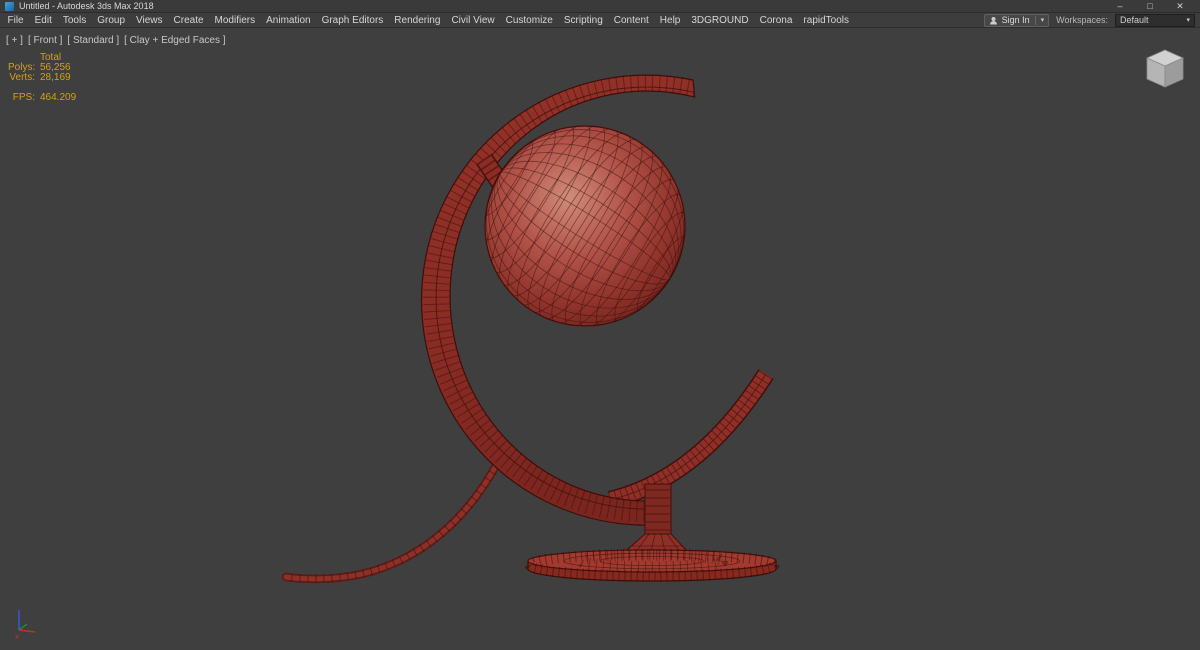 The height and width of the screenshot is (650, 1200). I want to click on x-axis-label: x, so click(17, 636).